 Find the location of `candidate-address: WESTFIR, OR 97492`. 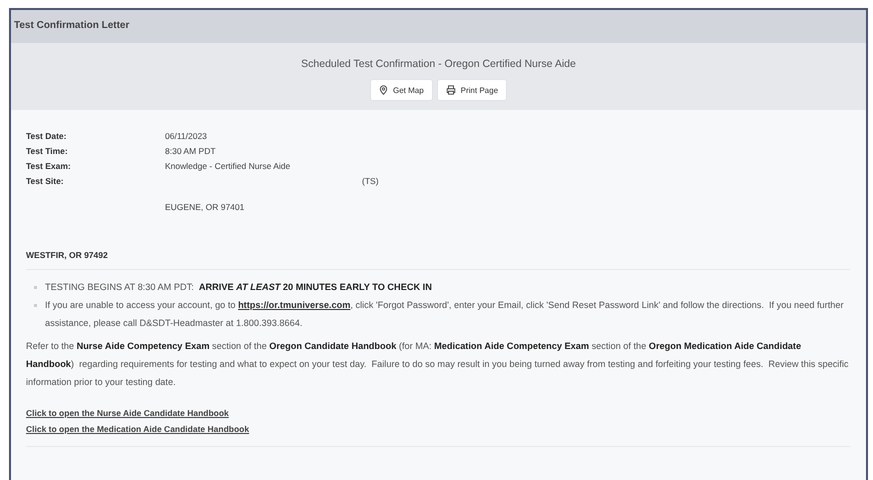

candidate-address: WESTFIR, OR 97492 is located at coordinates (67, 255).